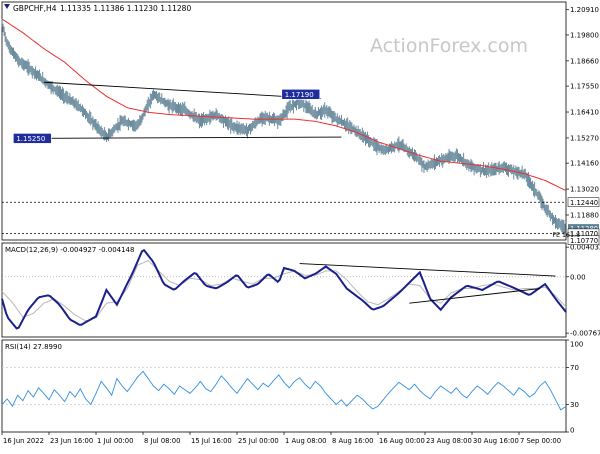  Describe the element at coordinates (449, 441) in the screenshot. I see `x-tick-label: 23 Aug 08:00` at that location.